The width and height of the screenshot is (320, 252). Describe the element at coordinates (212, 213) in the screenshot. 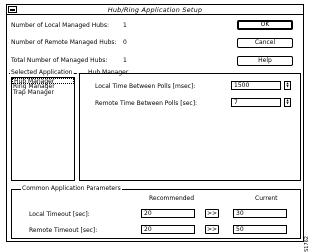

I see `copy-local-timeout-button: >>` at that location.